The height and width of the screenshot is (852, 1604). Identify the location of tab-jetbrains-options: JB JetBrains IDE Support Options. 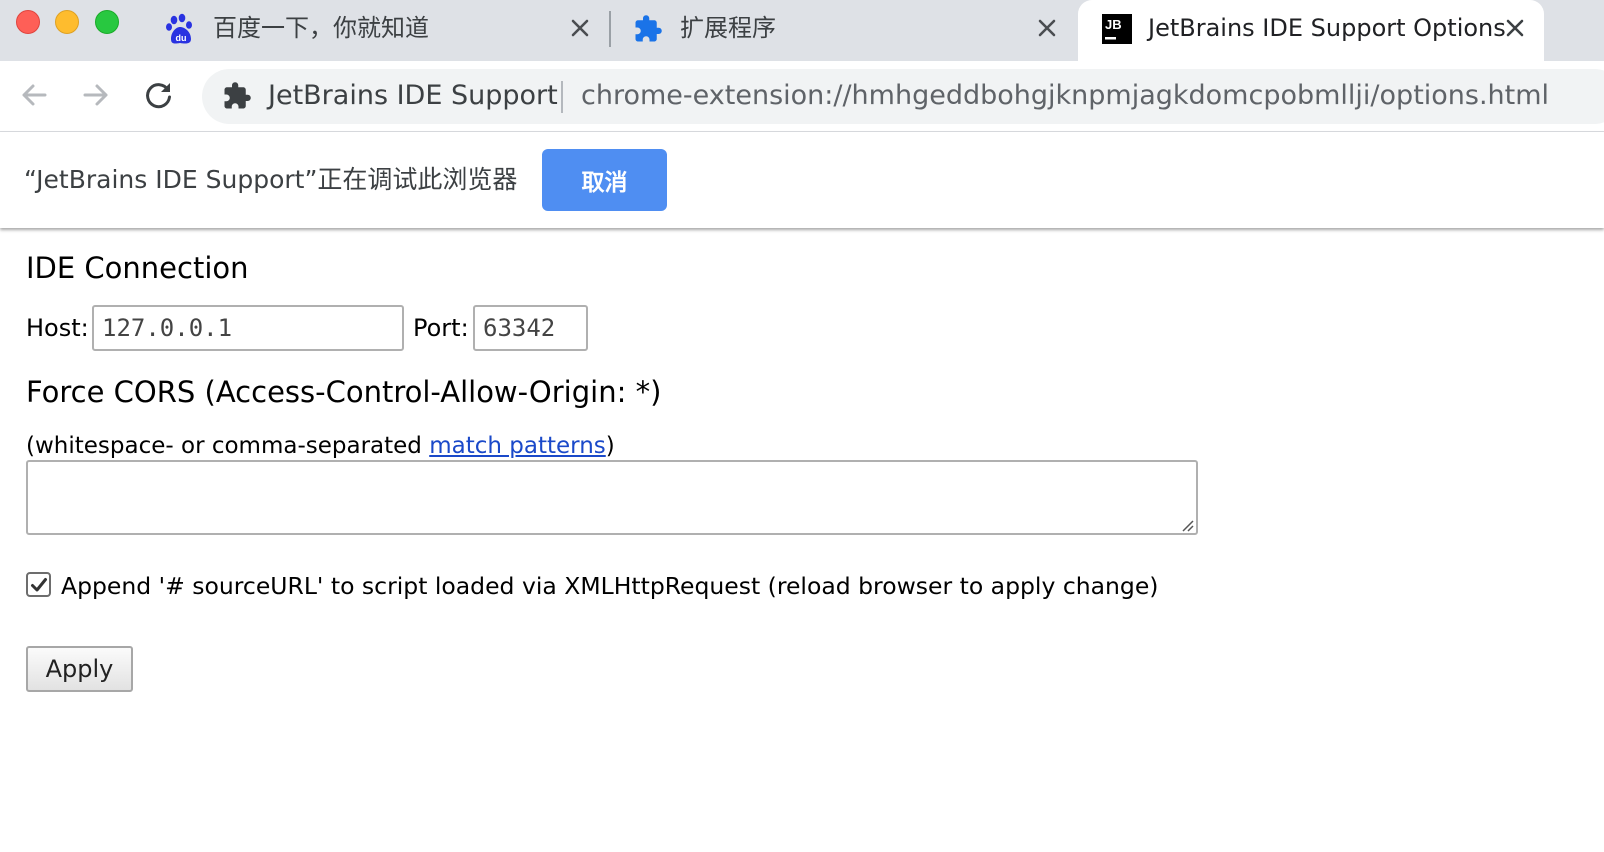
(1311, 30).